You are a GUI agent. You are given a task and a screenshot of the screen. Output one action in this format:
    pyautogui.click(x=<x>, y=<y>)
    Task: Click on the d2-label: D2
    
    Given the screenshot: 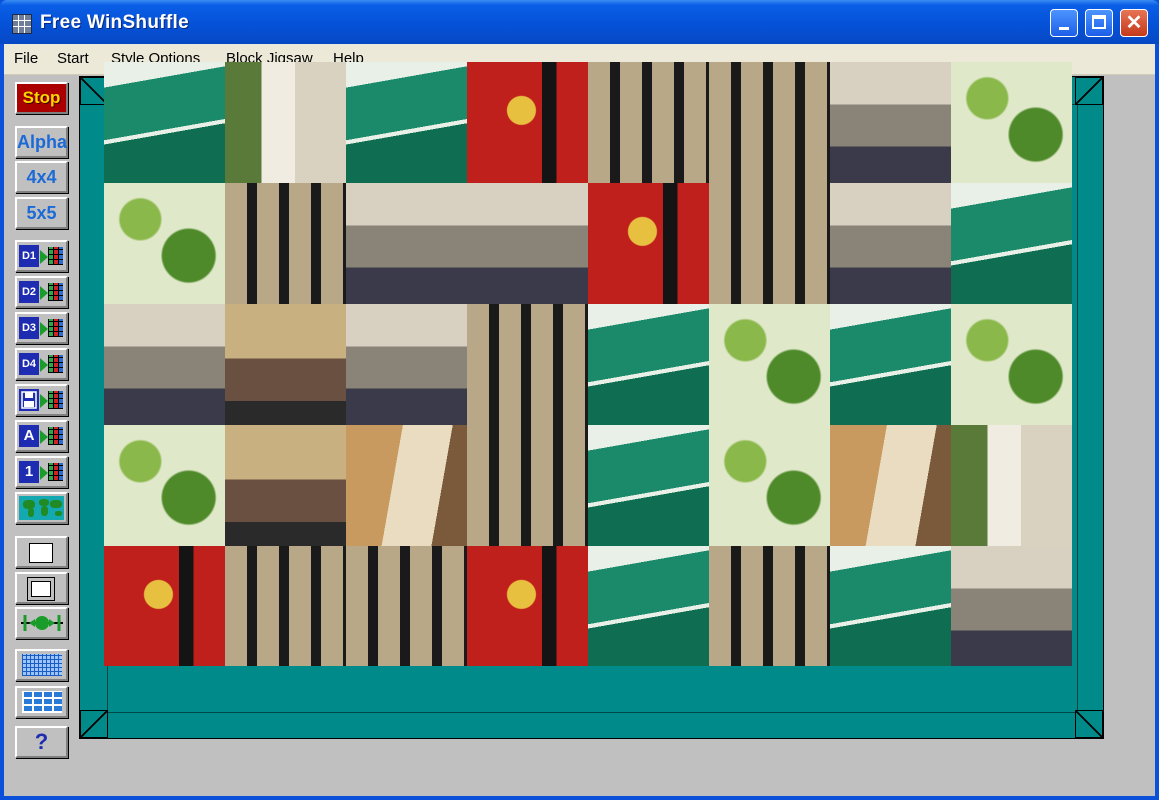 What is the action you would take?
    pyautogui.click(x=29, y=292)
    